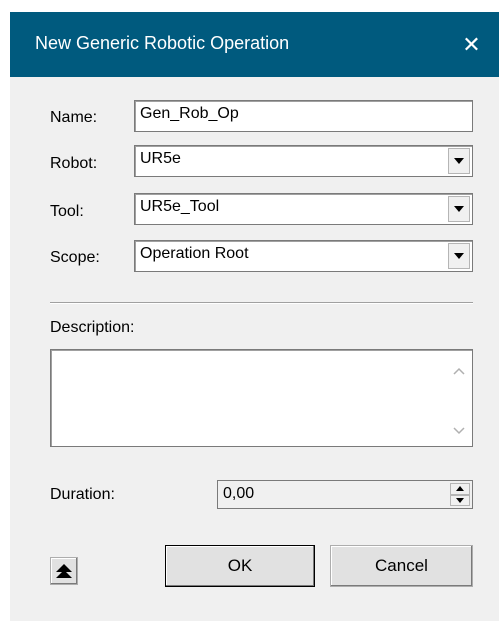 This screenshot has height=621, width=503. What do you see at coordinates (92, 327) in the screenshot?
I see `description-label: Description:` at bounding box center [92, 327].